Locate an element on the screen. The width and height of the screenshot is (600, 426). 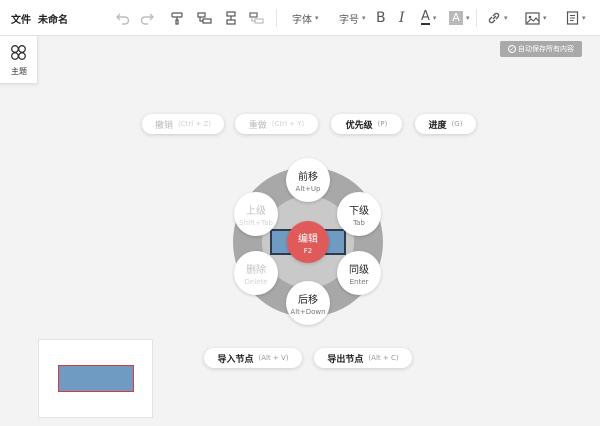
font-family-label: 字体 is located at coordinates (302, 20).